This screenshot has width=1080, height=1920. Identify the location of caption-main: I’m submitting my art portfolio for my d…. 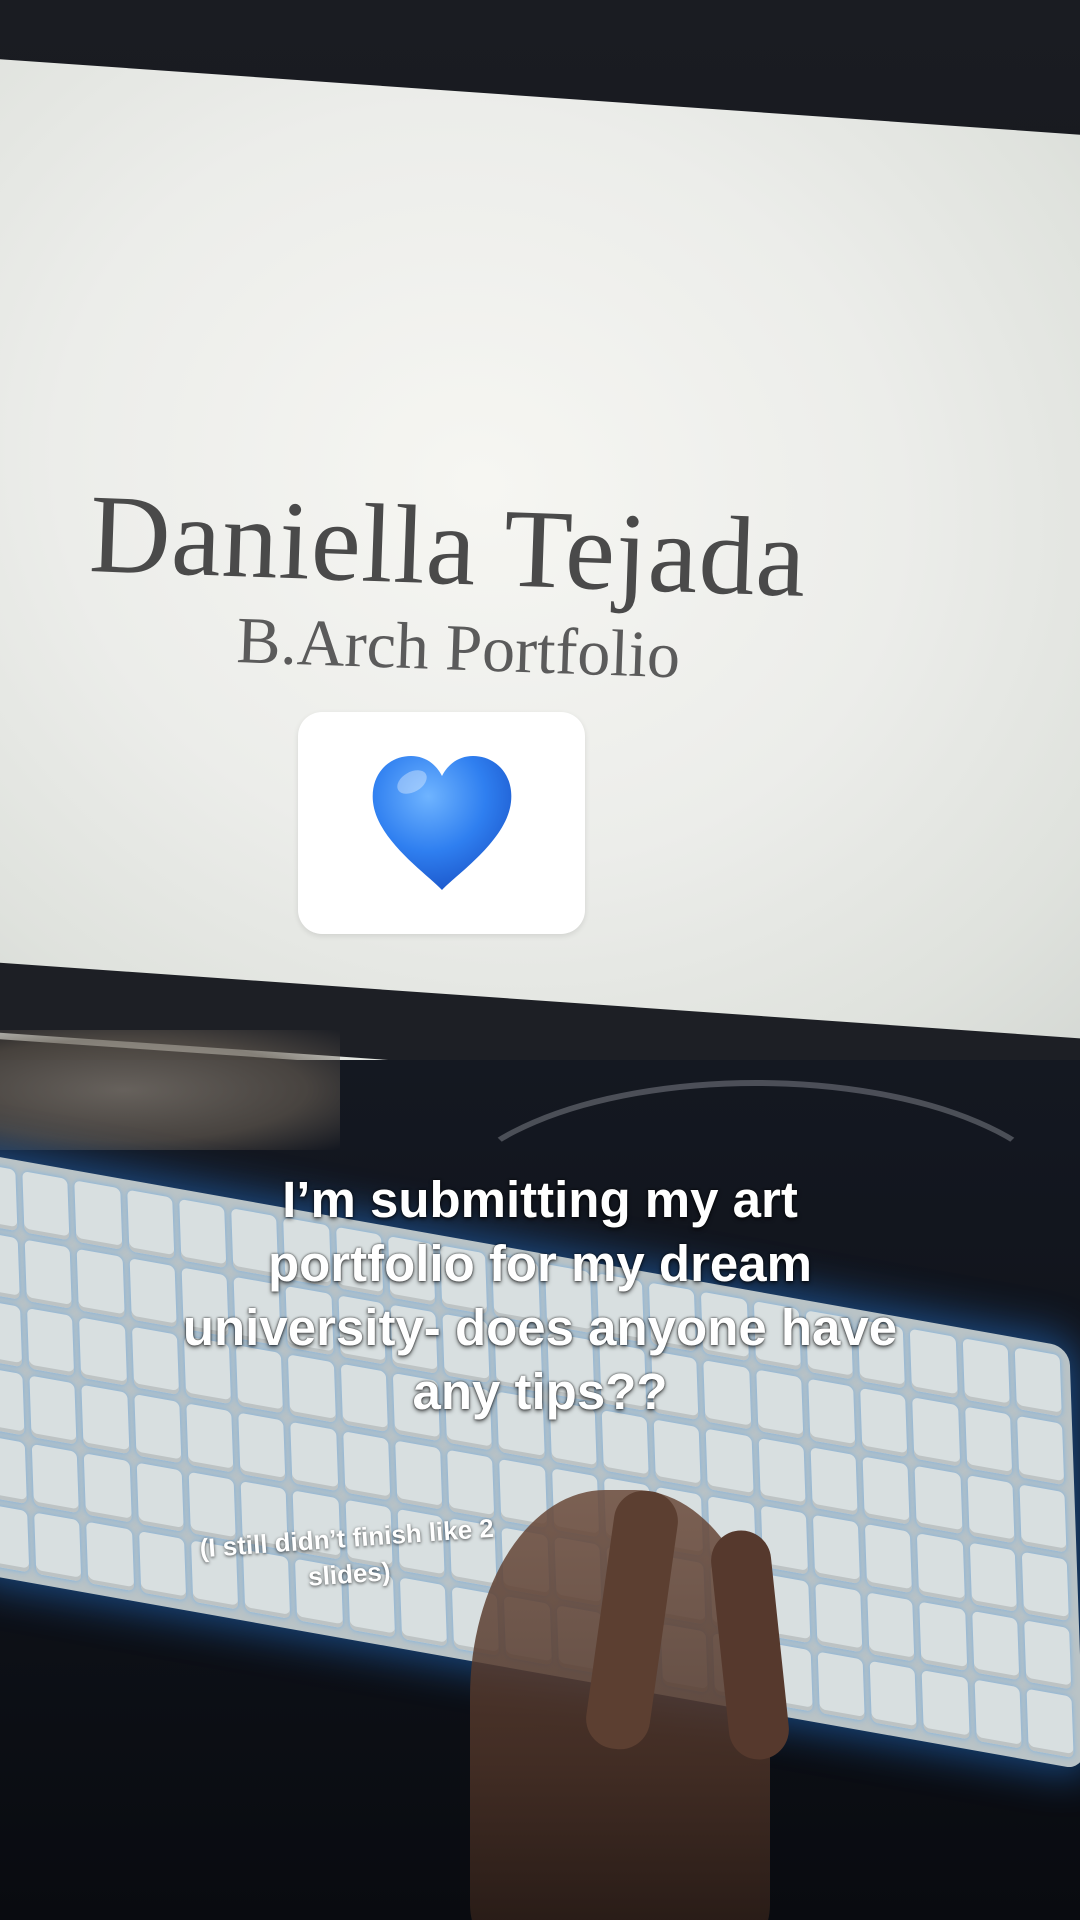
(540, 1295).